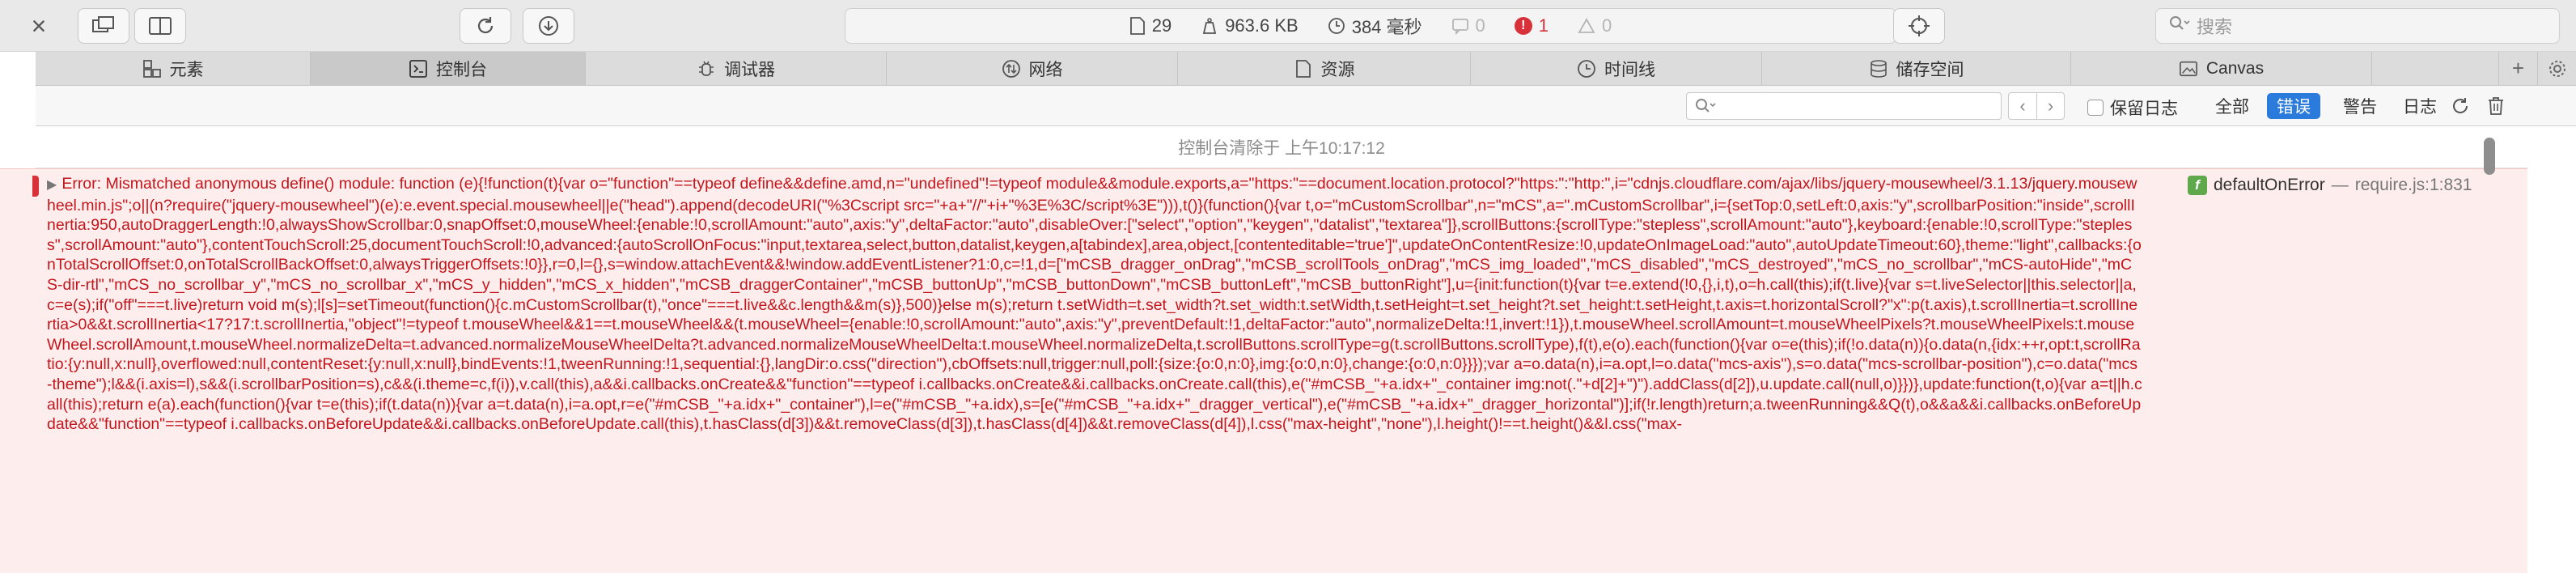 Image resolution: width=2576 pixels, height=573 pixels. Describe the element at coordinates (1586, 25) in the screenshot. I see `warning-triangle-icon` at that location.